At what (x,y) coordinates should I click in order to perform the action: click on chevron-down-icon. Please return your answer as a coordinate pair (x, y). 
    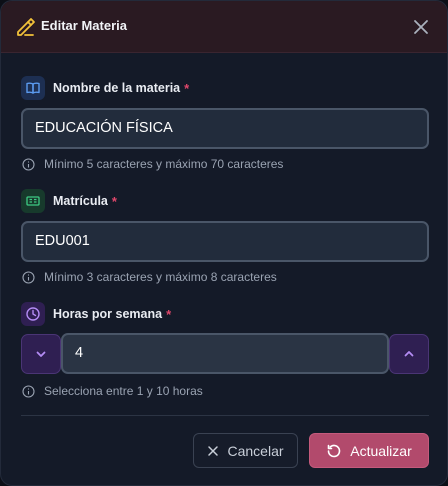
    Looking at the image, I should click on (41, 354).